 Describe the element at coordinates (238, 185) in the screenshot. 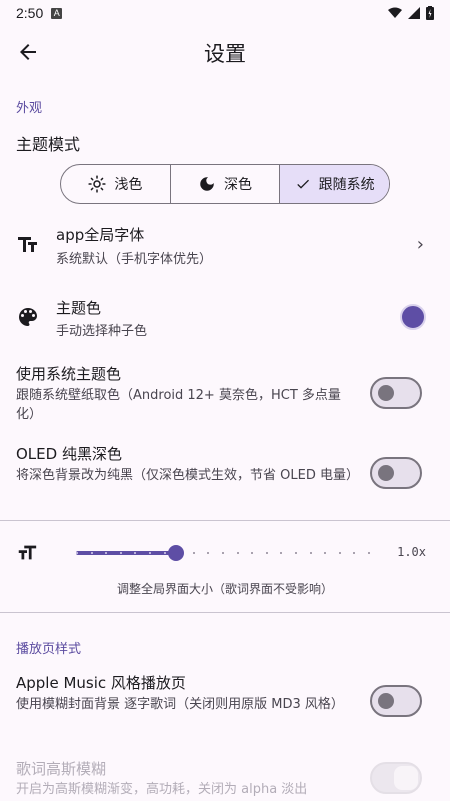

I see `segment-dark-label: 深色` at that location.